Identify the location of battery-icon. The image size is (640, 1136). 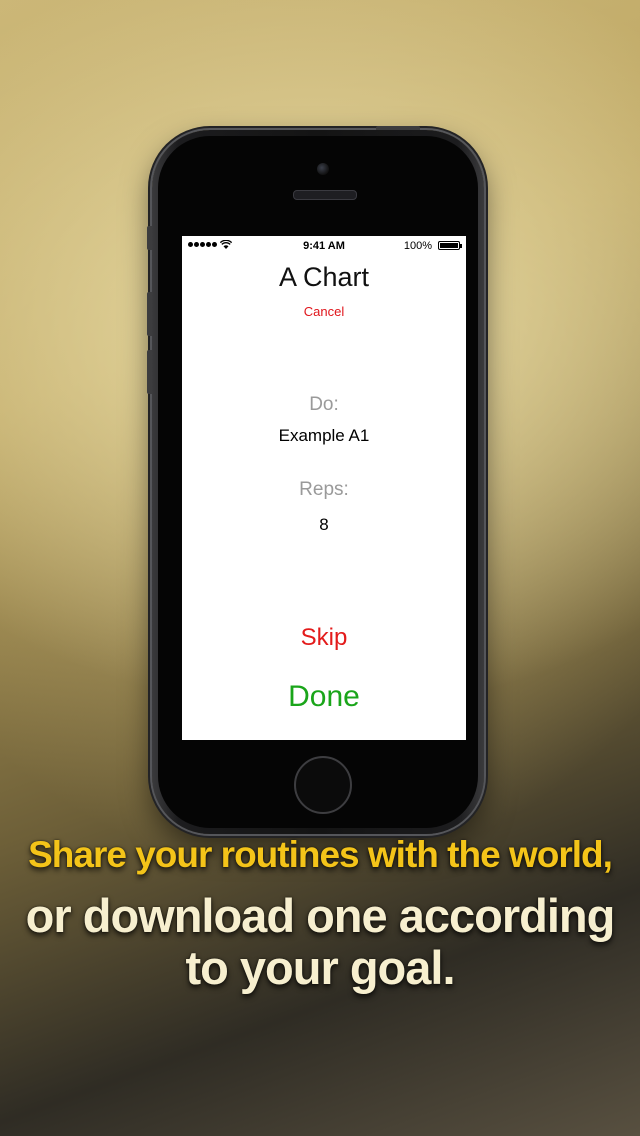
(450, 245).